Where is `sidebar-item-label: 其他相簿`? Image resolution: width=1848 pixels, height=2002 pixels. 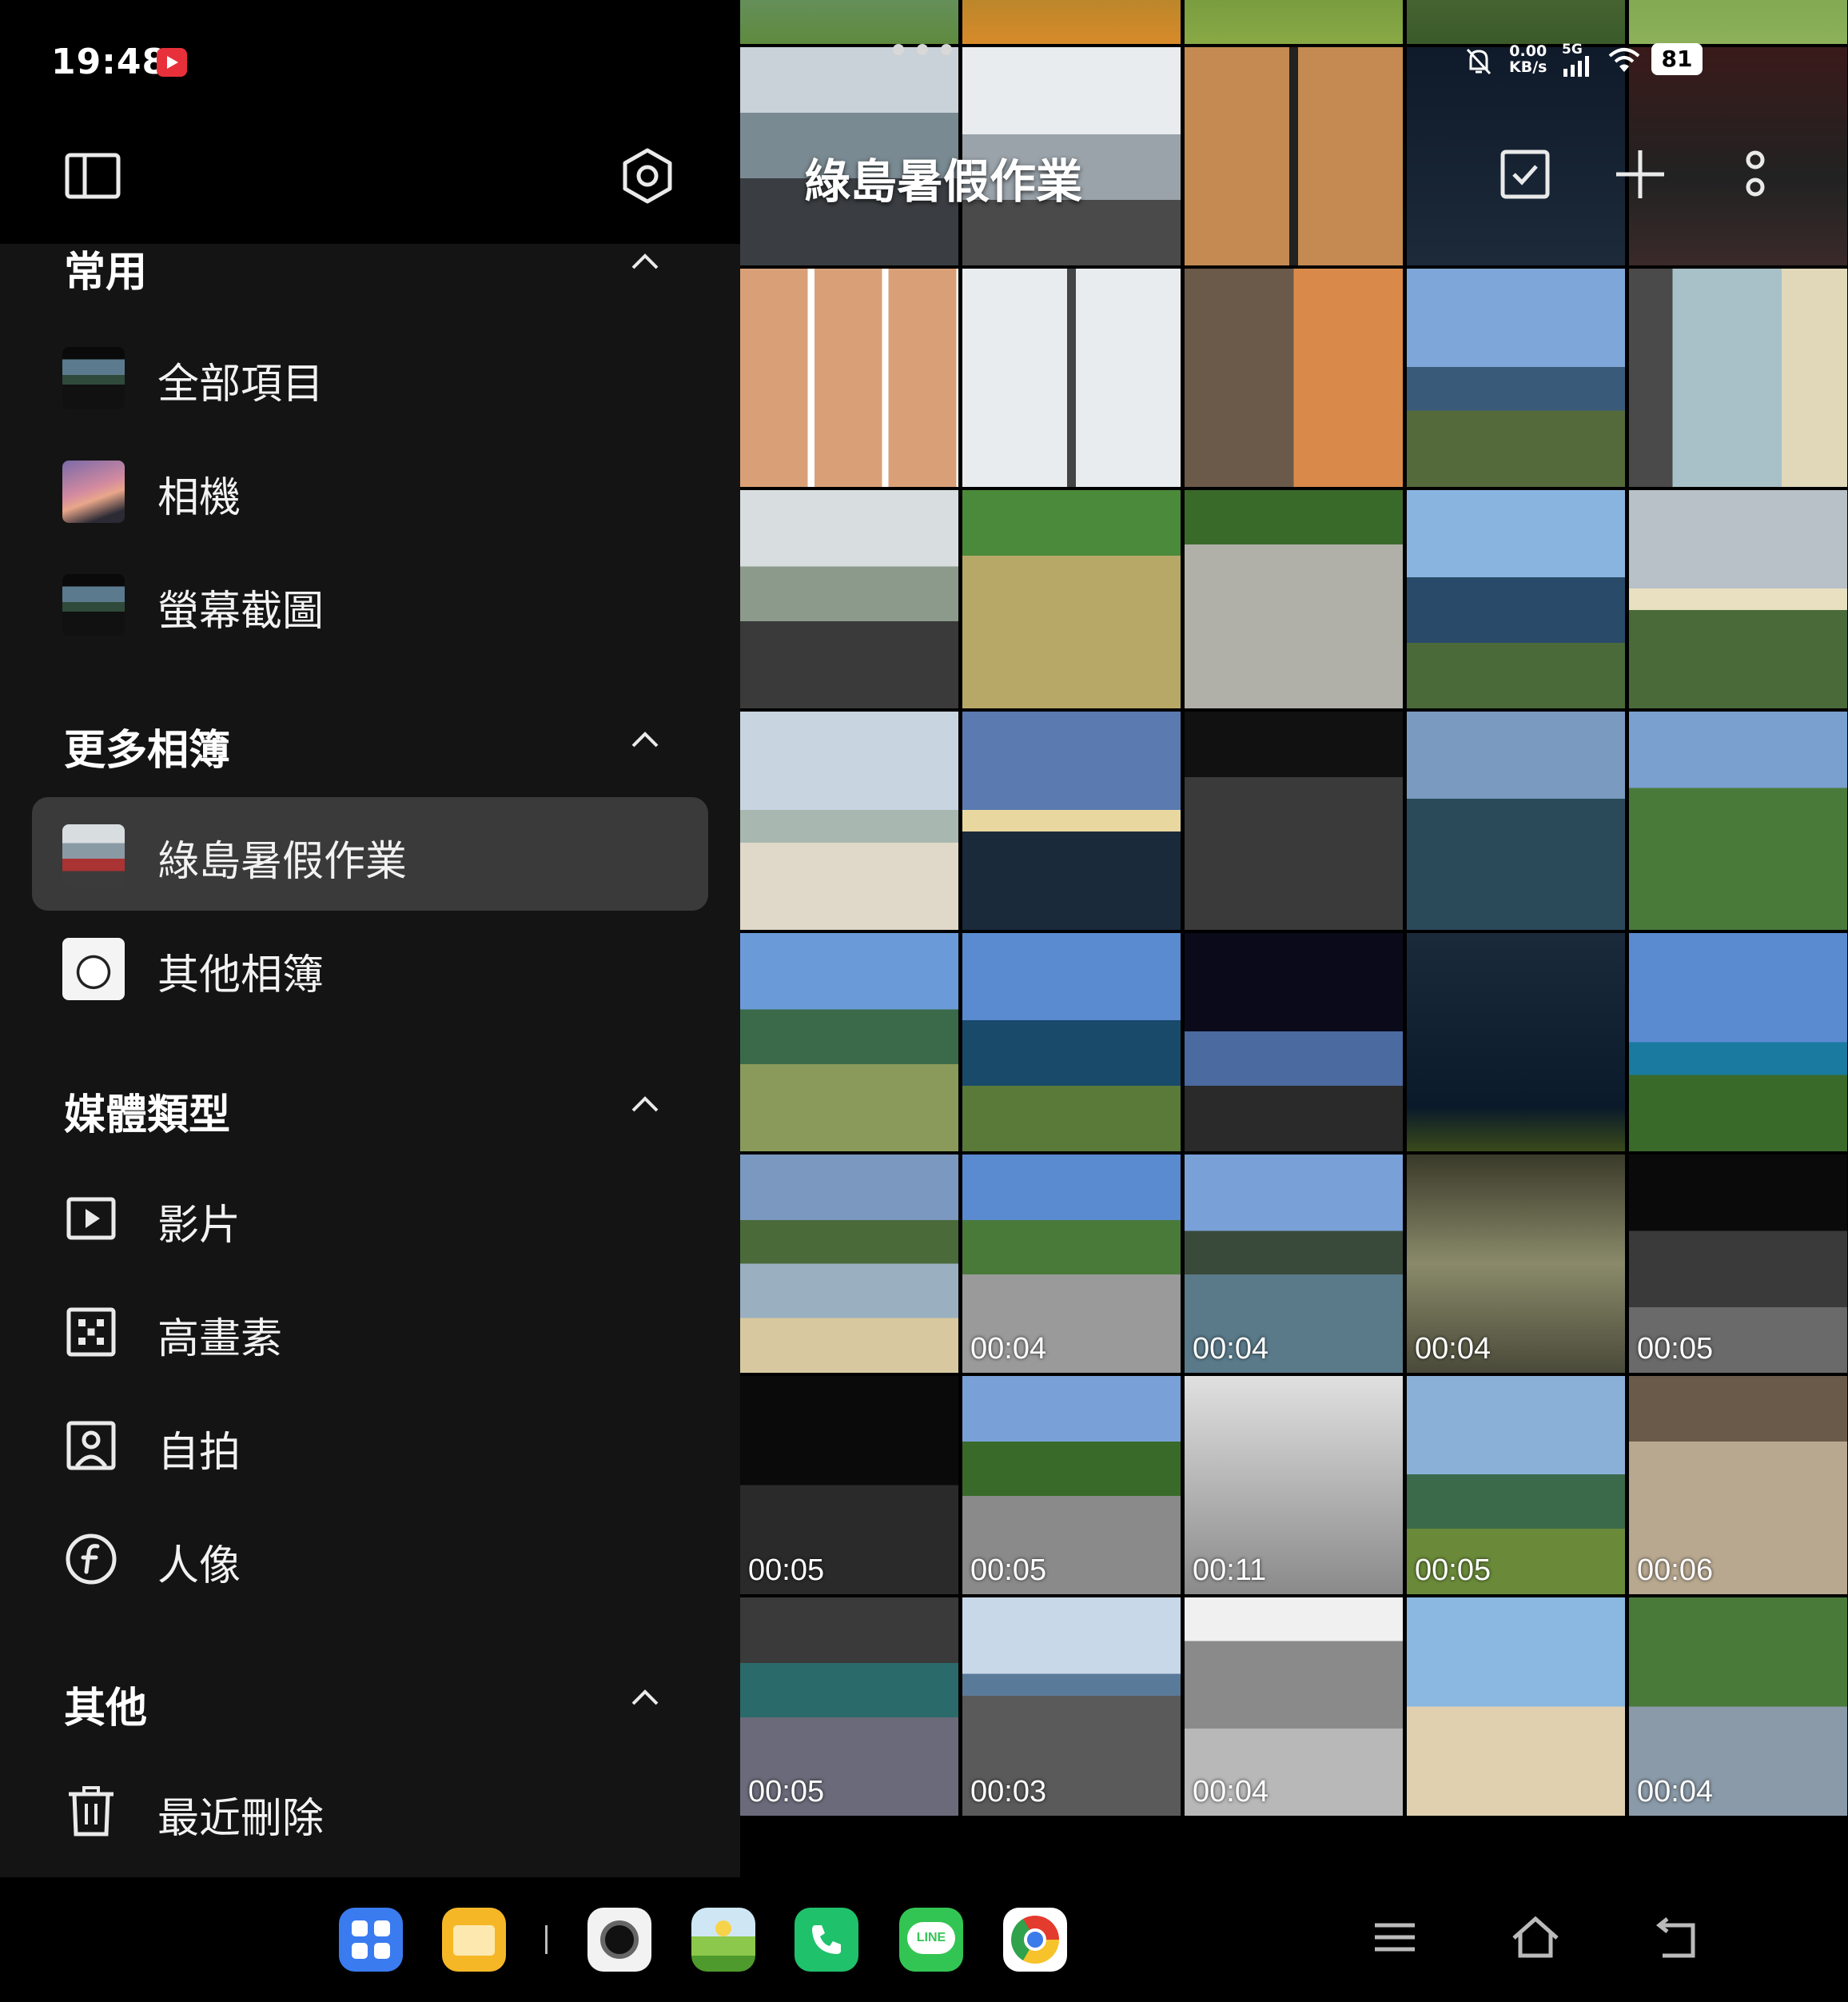
sidebar-item-label: 其他相簿 is located at coordinates (241, 975).